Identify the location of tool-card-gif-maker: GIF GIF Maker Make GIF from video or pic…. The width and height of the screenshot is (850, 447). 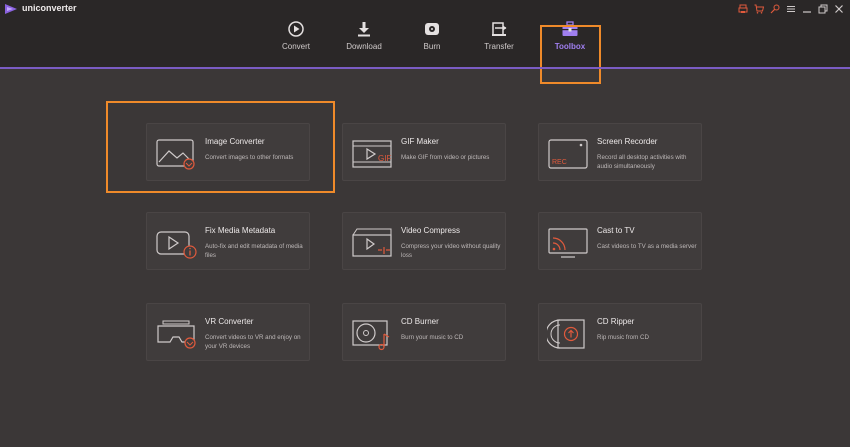
(424, 152).